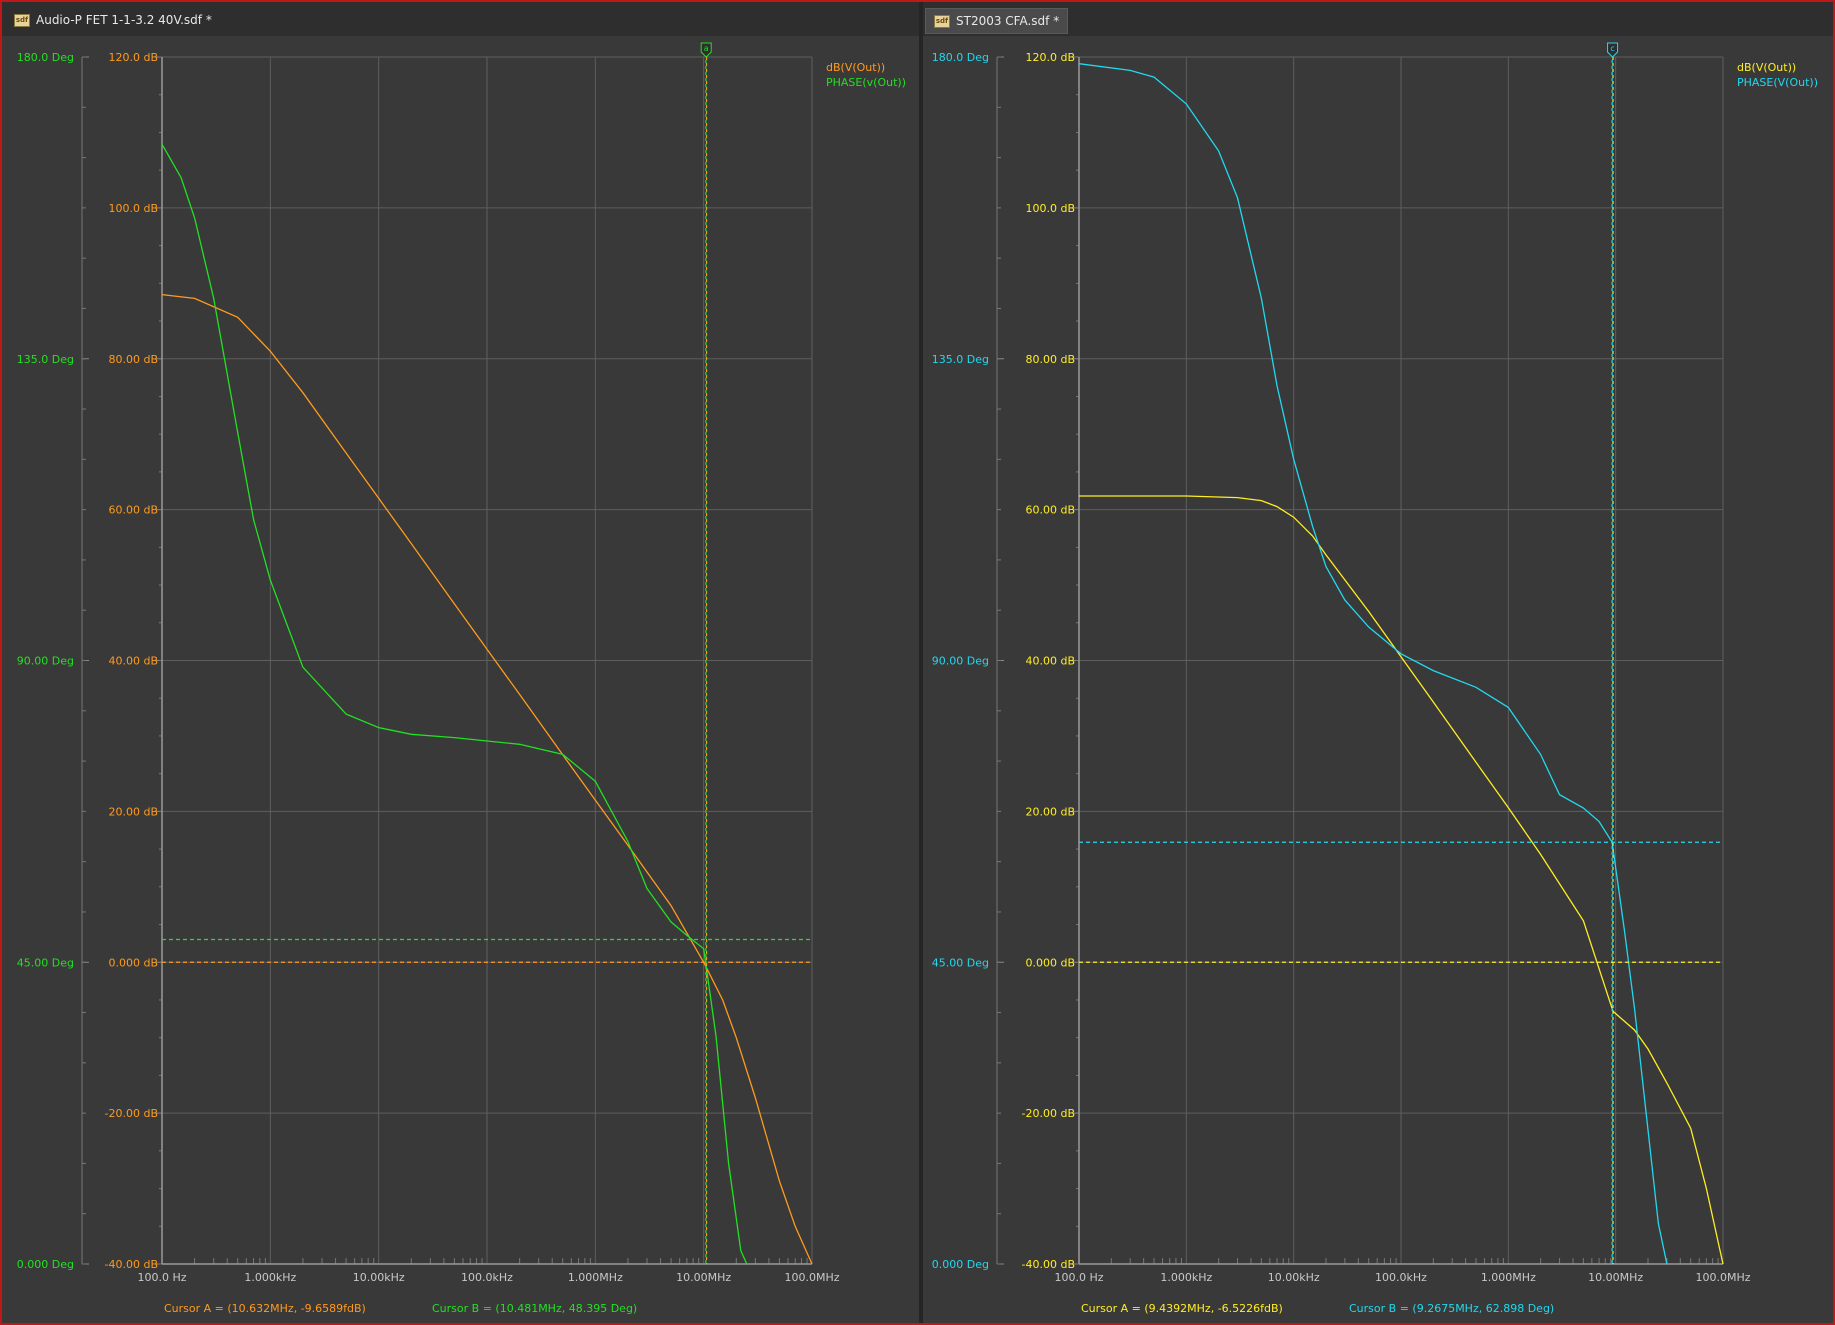  Describe the element at coordinates (1777, 82) in the screenshot. I see `legend-entry: PHASE(V(Out))` at that location.